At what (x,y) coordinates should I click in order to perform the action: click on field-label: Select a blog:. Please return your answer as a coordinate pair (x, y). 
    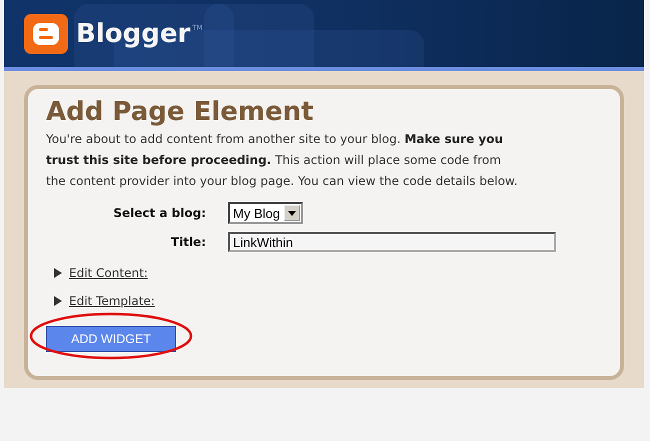
    Looking at the image, I should click on (159, 213).